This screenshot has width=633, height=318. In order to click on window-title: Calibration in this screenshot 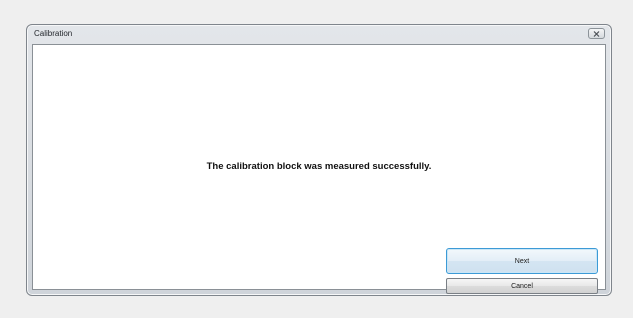, I will do `click(53, 33)`.